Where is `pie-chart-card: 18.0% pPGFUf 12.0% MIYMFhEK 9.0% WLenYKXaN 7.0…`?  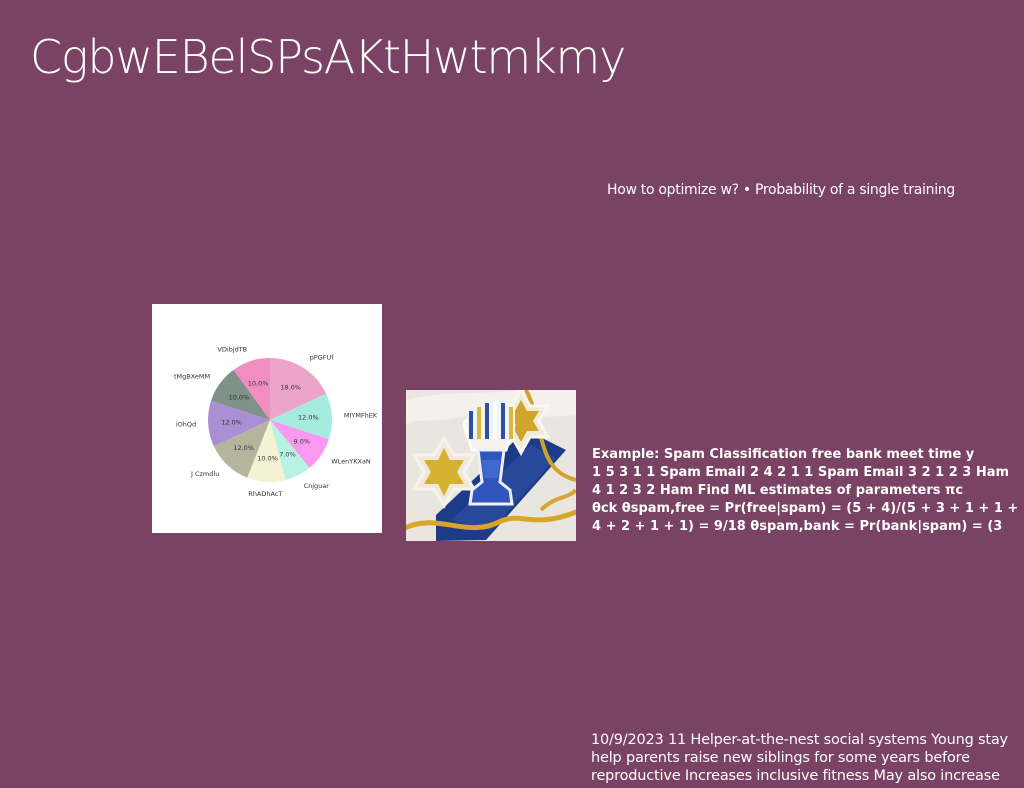
pie-chart-card: 18.0% pPGFUf 12.0% MIYMFhEK 9.0% WLenYKXaN 7.0… is located at coordinates (267, 418).